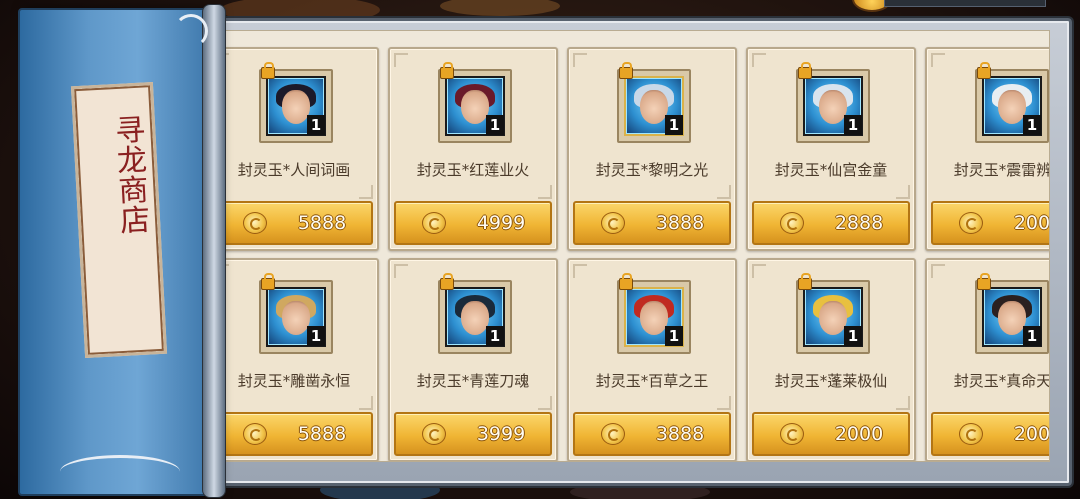  What do you see at coordinates (322, 223) in the screenshot?
I see `item-price: 5888` at bounding box center [322, 223].